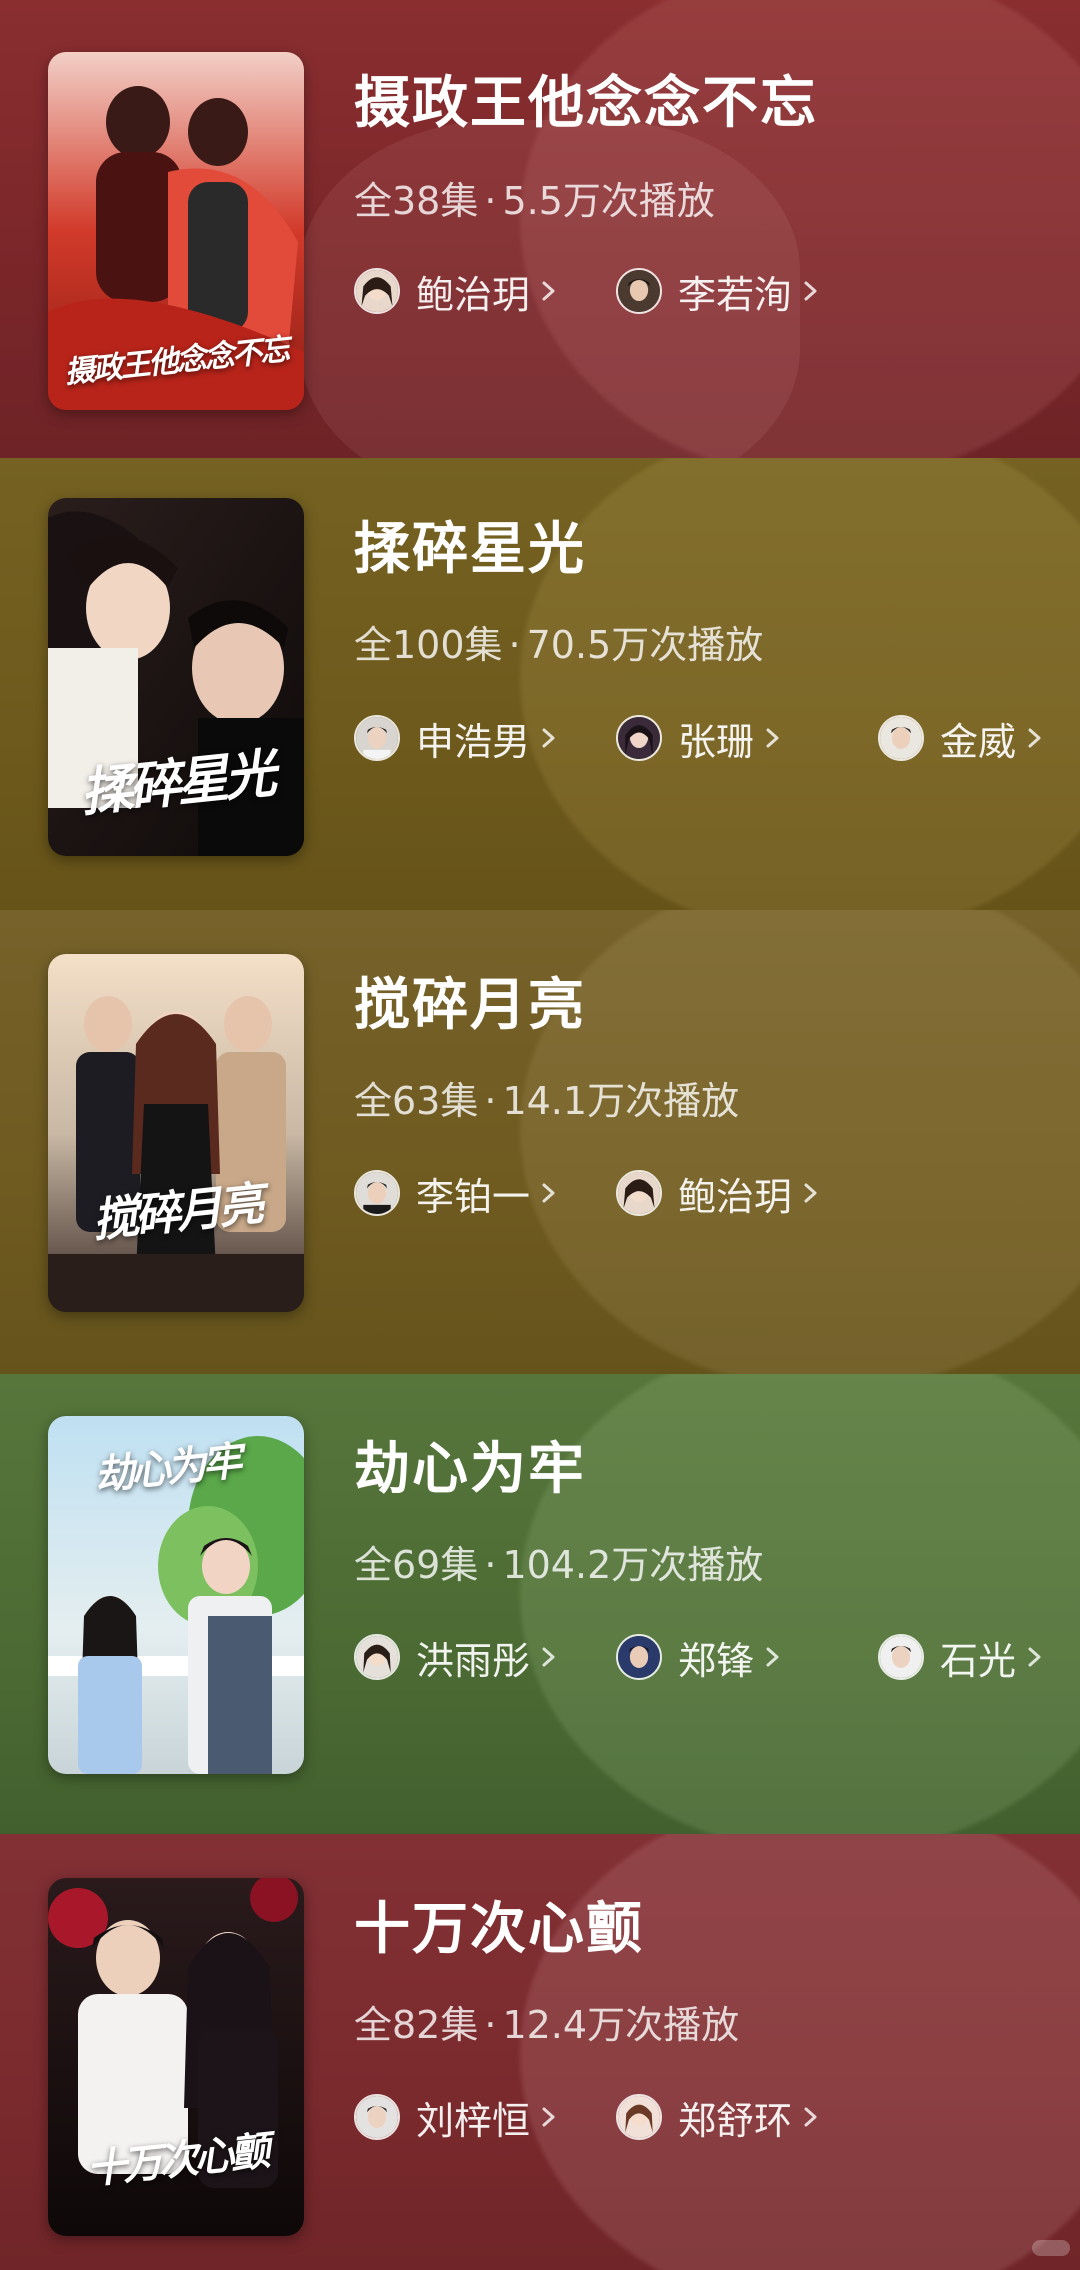  I want to click on actor-name: 李若洵, so click(735, 294).